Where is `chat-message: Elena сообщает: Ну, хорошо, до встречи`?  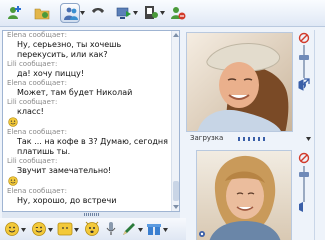 chat-message: Elena сообщает: Ну, хорошо, до встречи is located at coordinates (88, 196).